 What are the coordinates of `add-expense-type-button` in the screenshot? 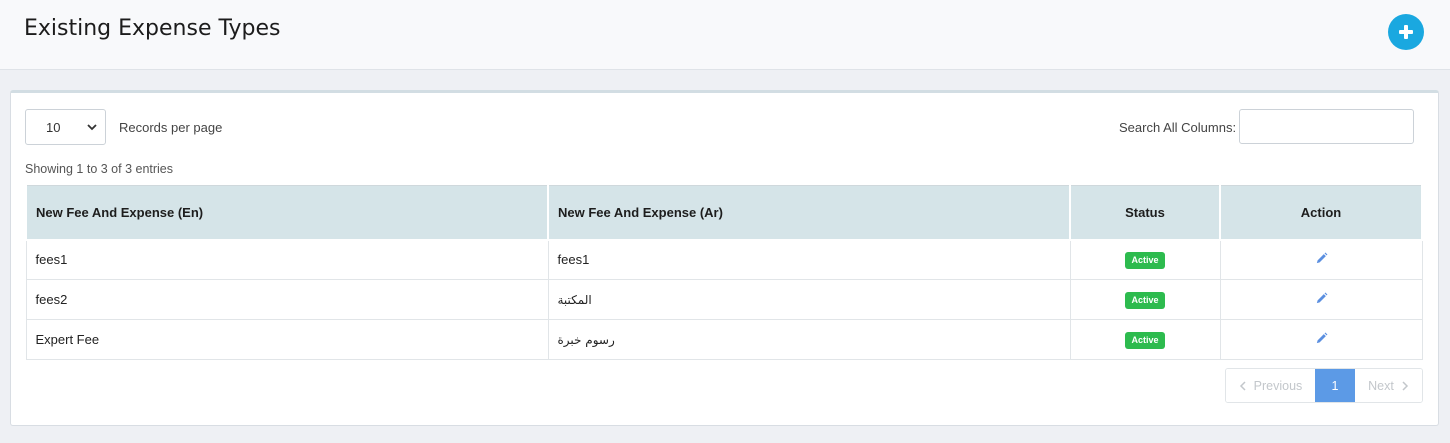 It's located at (1406, 32).